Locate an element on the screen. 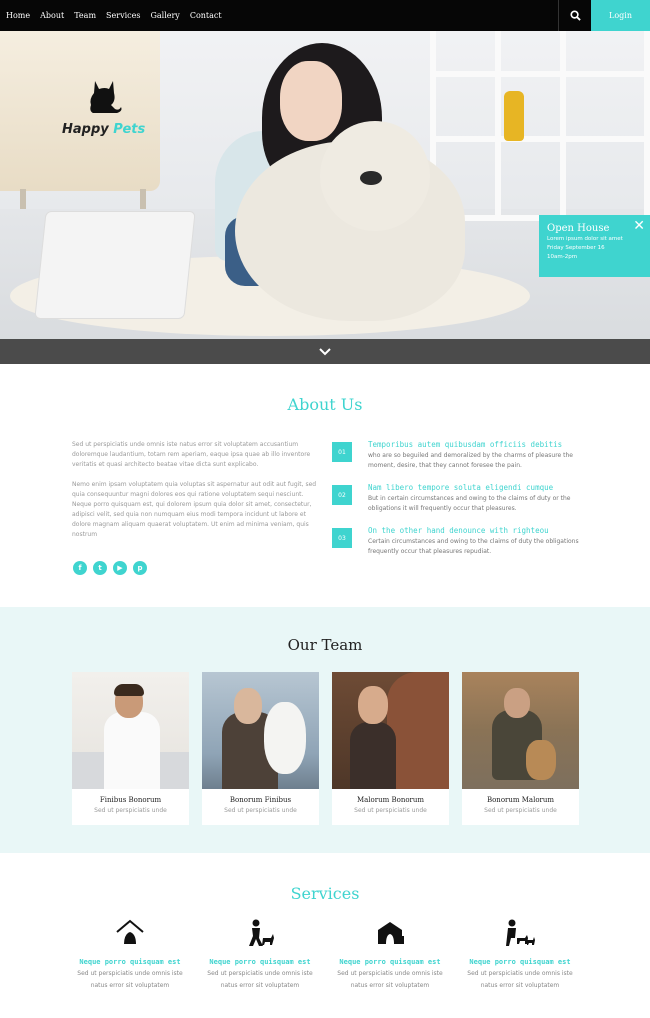 The height and width of the screenshot is (1018, 650). open-house-title: Open House is located at coordinates (578, 228).